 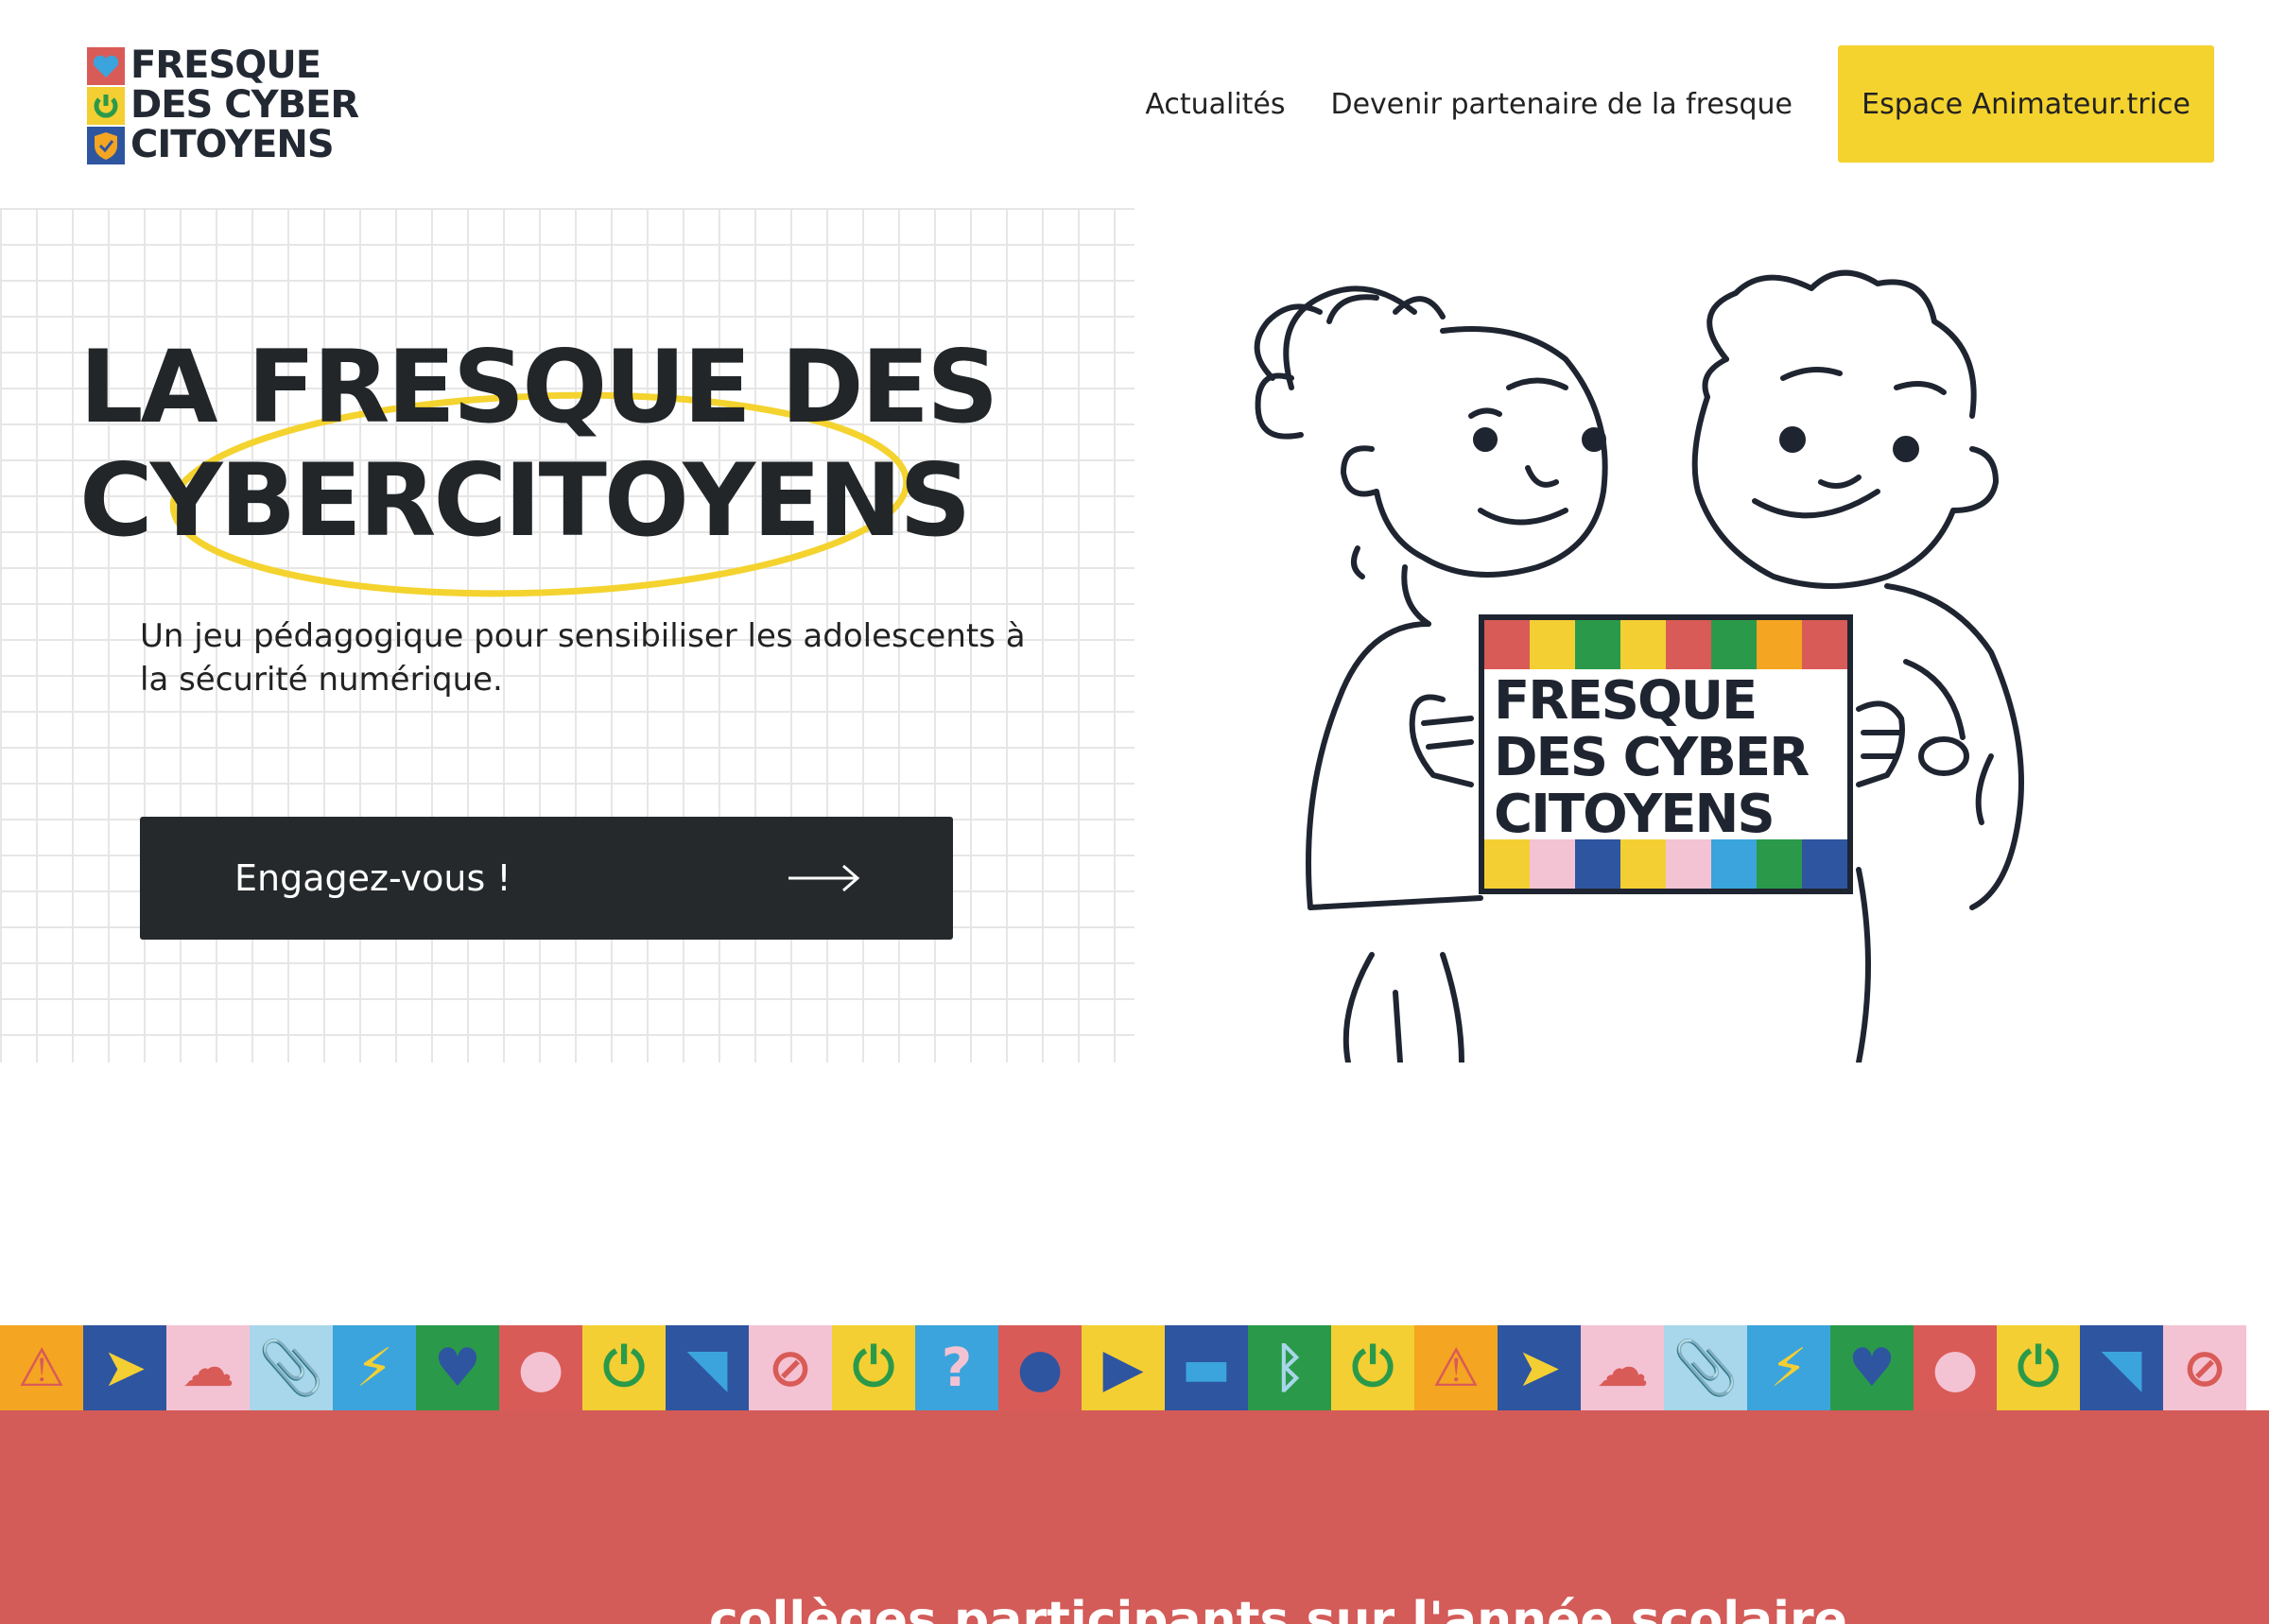 I want to click on heart-icon, so click(x=106, y=66).